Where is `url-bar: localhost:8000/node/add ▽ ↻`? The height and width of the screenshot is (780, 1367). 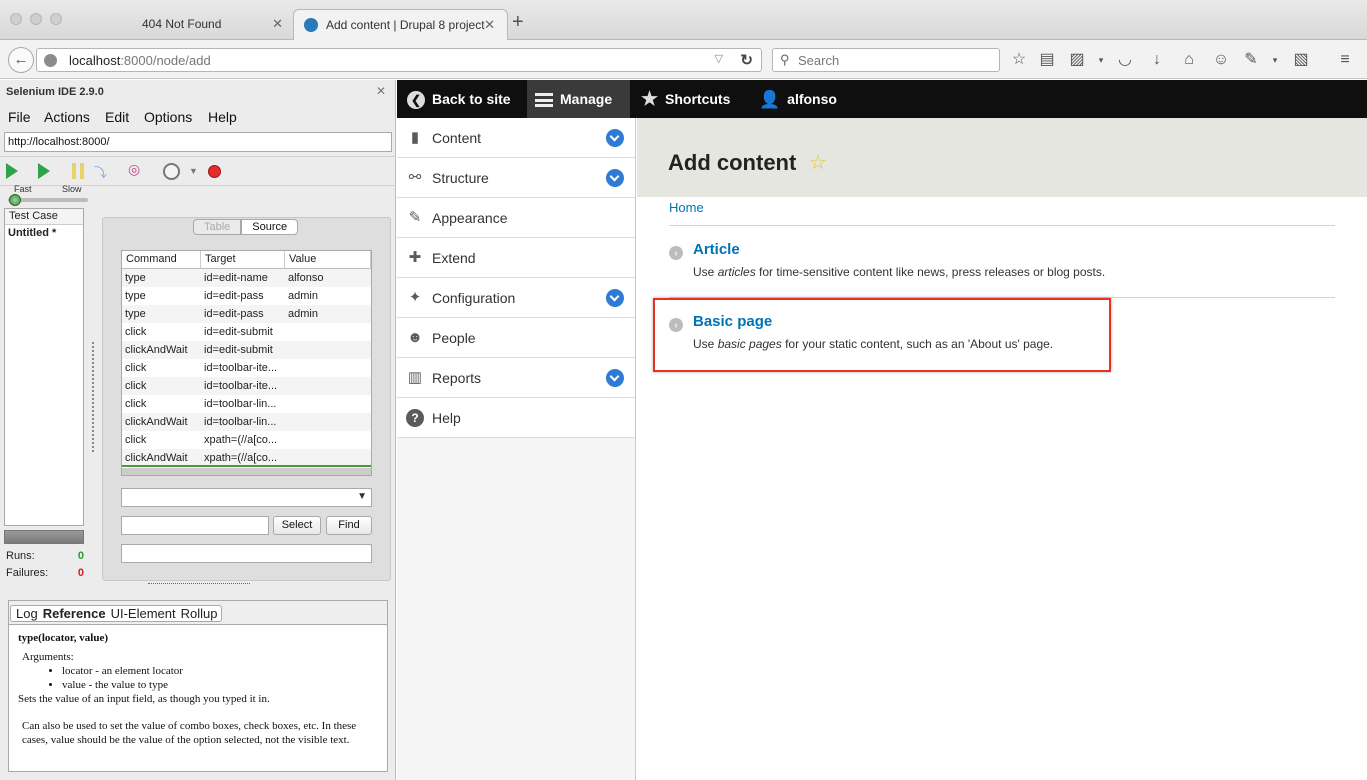
url-bar: localhost:8000/node/add ▽ ↻ is located at coordinates (399, 60).